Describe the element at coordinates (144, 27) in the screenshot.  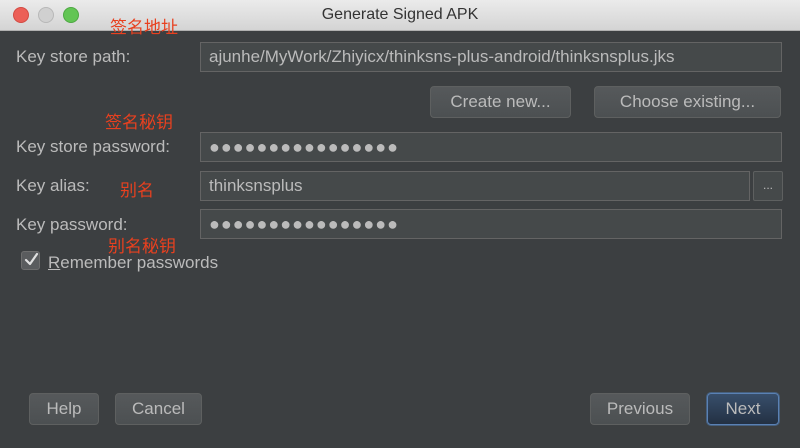
I see `keystore-path-annotation: 签名地址` at that location.